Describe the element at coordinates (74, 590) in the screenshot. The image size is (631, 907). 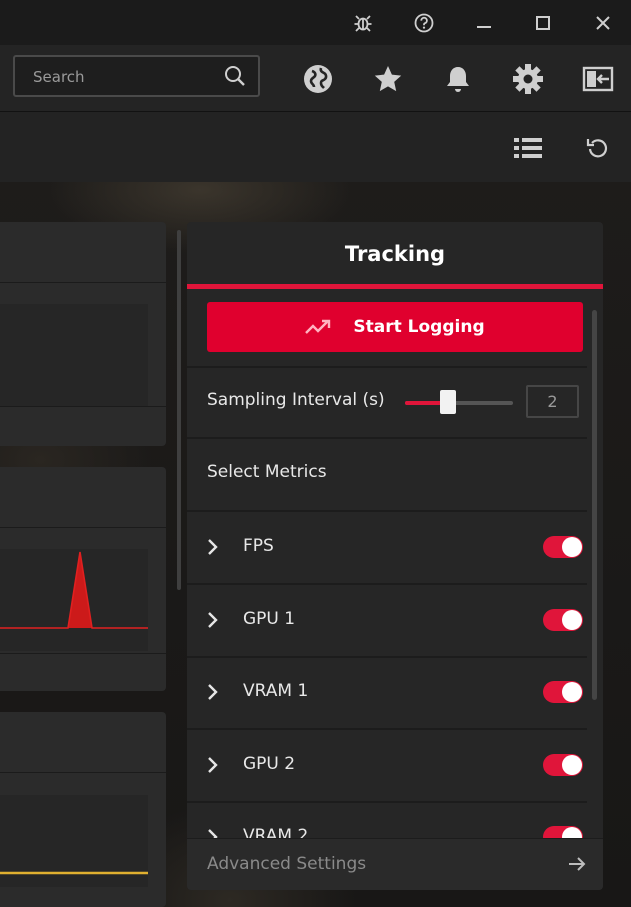
I see `fps-line-chart` at that location.